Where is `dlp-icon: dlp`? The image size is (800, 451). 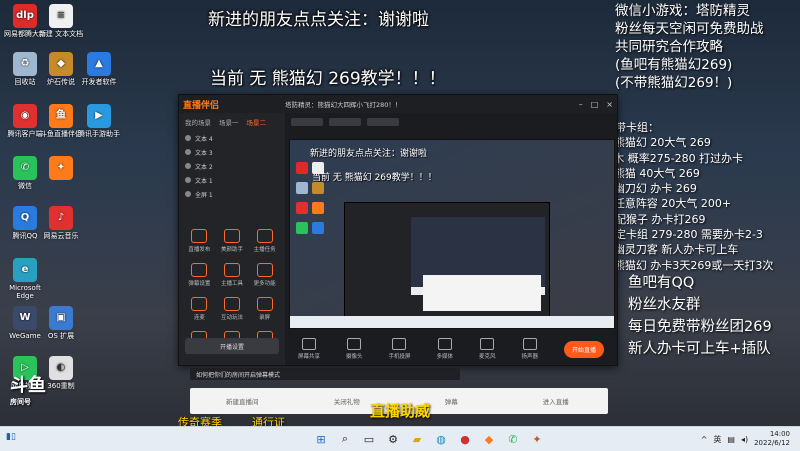 dlp-icon: dlp is located at coordinates (25, 16).